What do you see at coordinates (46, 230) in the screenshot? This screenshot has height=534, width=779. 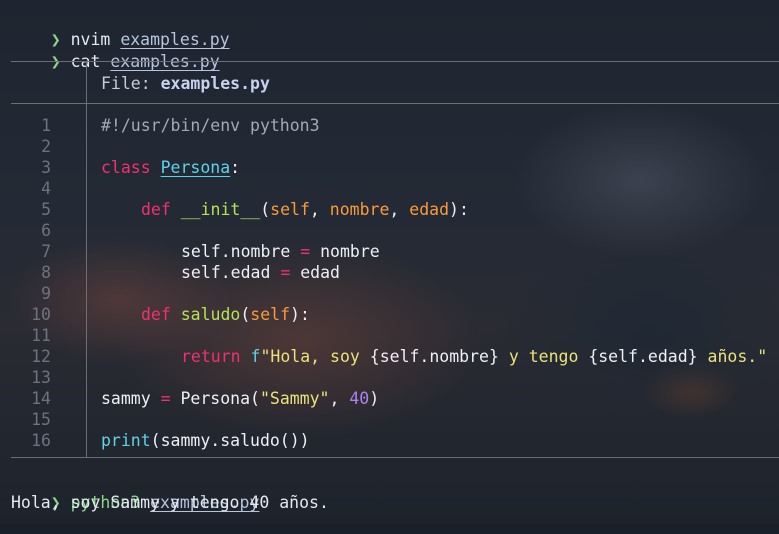 I see `line-number: 6` at bounding box center [46, 230].